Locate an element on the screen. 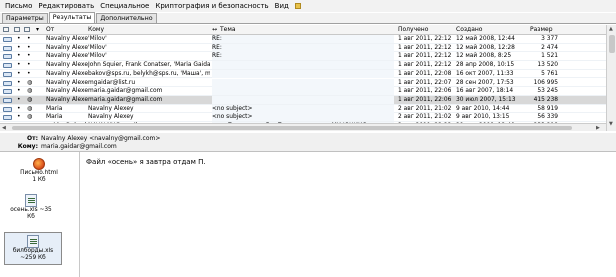 The width and height of the screenshot is (616, 277). cell-received: 2 авг 2011, 21:02 is located at coordinates (425, 117).